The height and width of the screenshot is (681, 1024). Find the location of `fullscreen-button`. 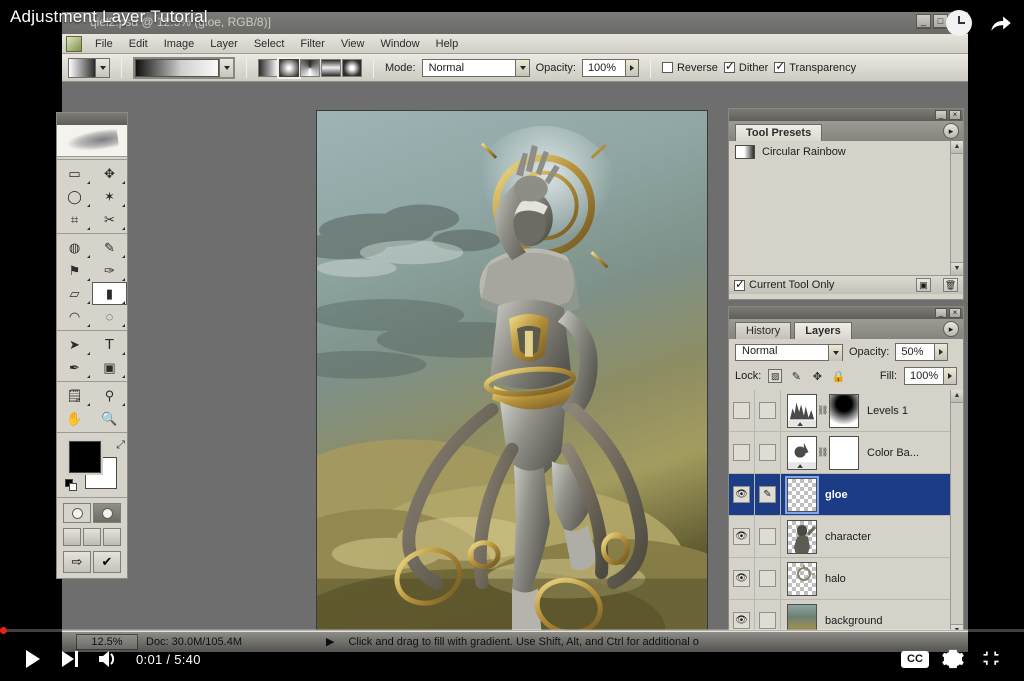

fullscreen-button is located at coordinates (991, 659).